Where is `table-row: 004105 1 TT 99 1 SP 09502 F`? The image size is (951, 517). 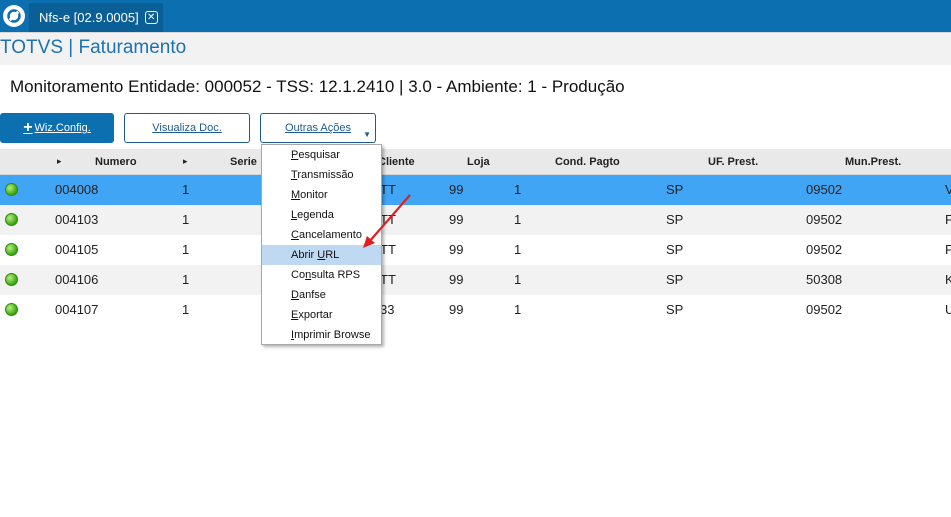
table-row: 004105 1 TT 99 1 SP 09502 F is located at coordinates (475, 250).